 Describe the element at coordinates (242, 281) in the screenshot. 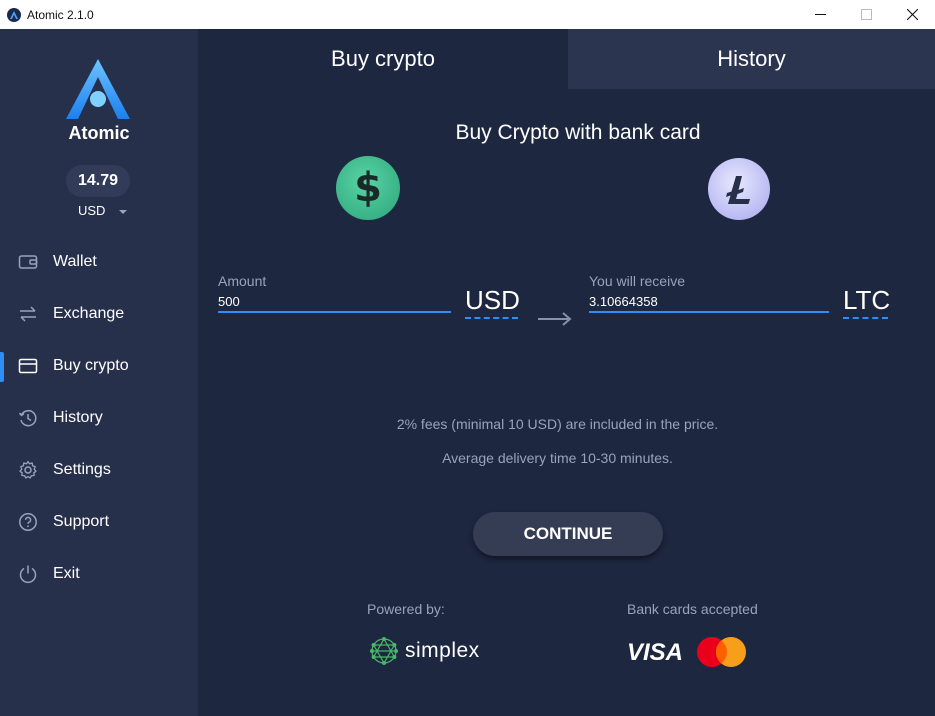

I see `amount-label: Amount` at that location.